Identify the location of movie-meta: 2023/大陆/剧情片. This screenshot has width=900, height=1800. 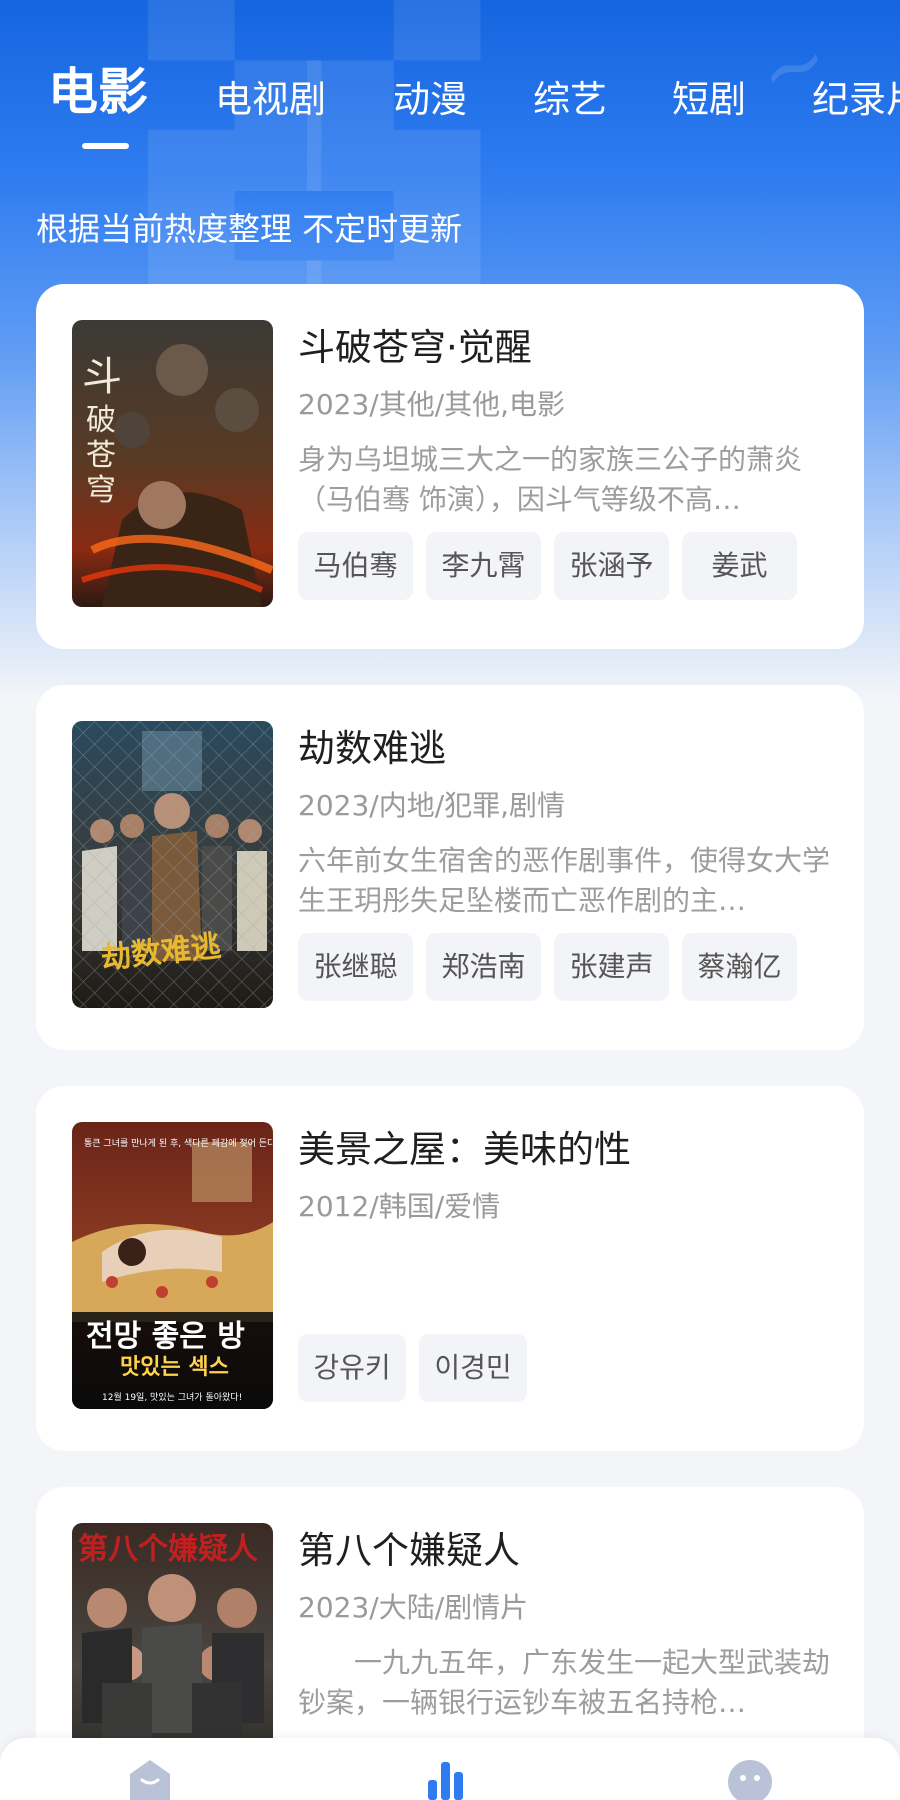
(413, 1607).